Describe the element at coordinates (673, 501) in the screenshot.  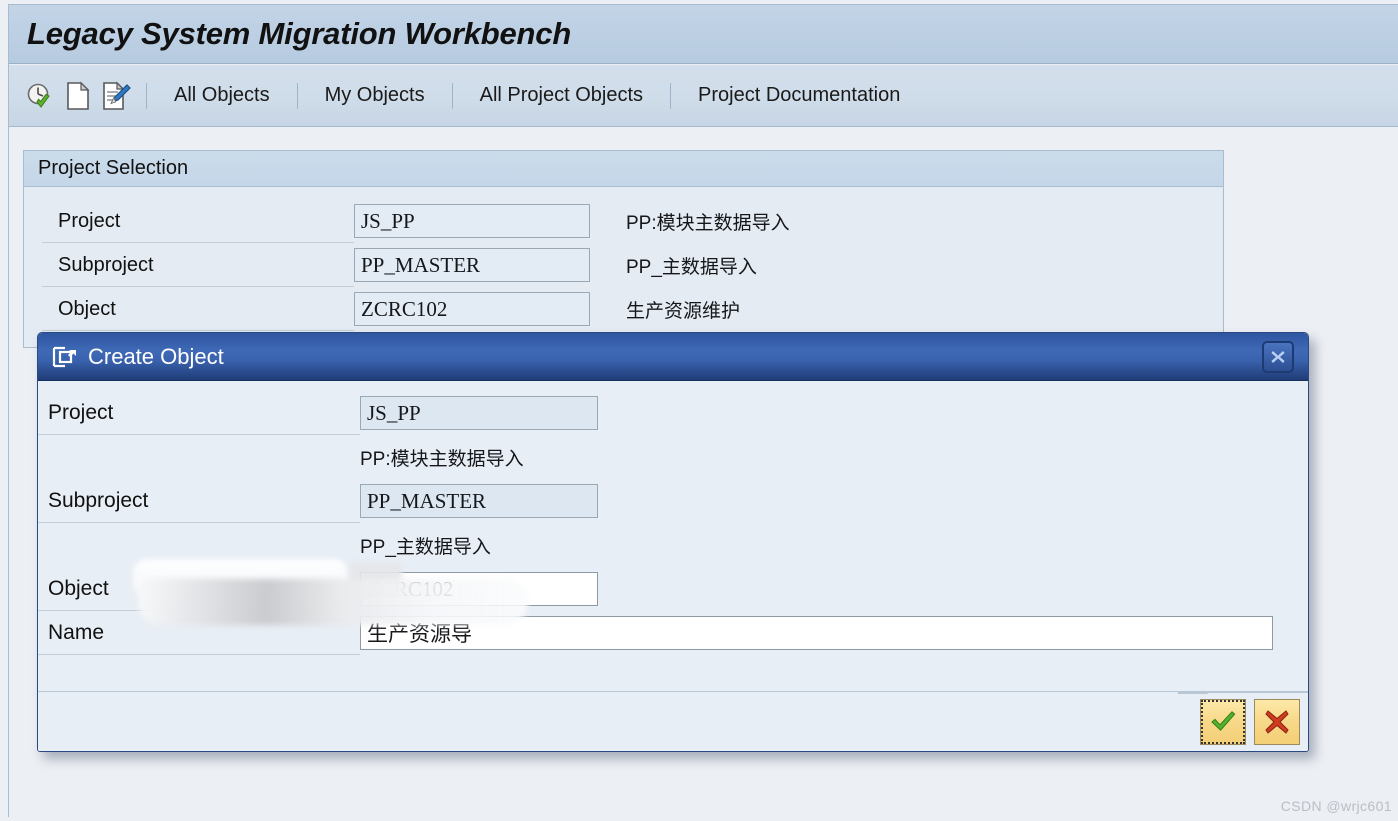
I see `dialog-row-subproject: Subproject PP_MASTER` at that location.